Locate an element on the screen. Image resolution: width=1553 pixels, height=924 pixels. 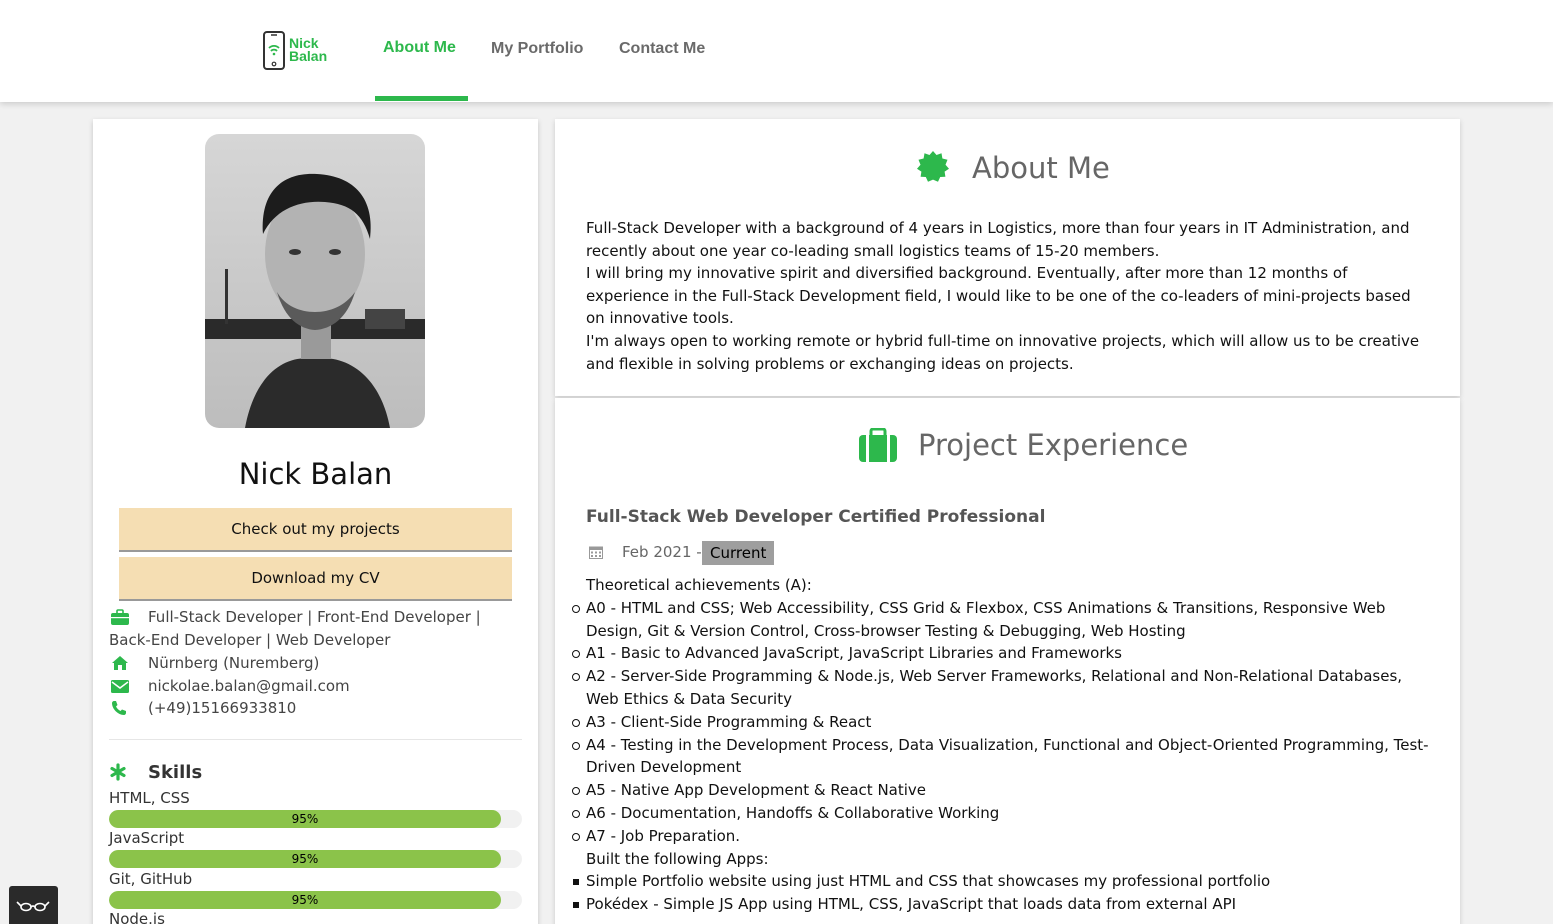
apps-heading: Built the following Apps: is located at coordinates (677, 858).